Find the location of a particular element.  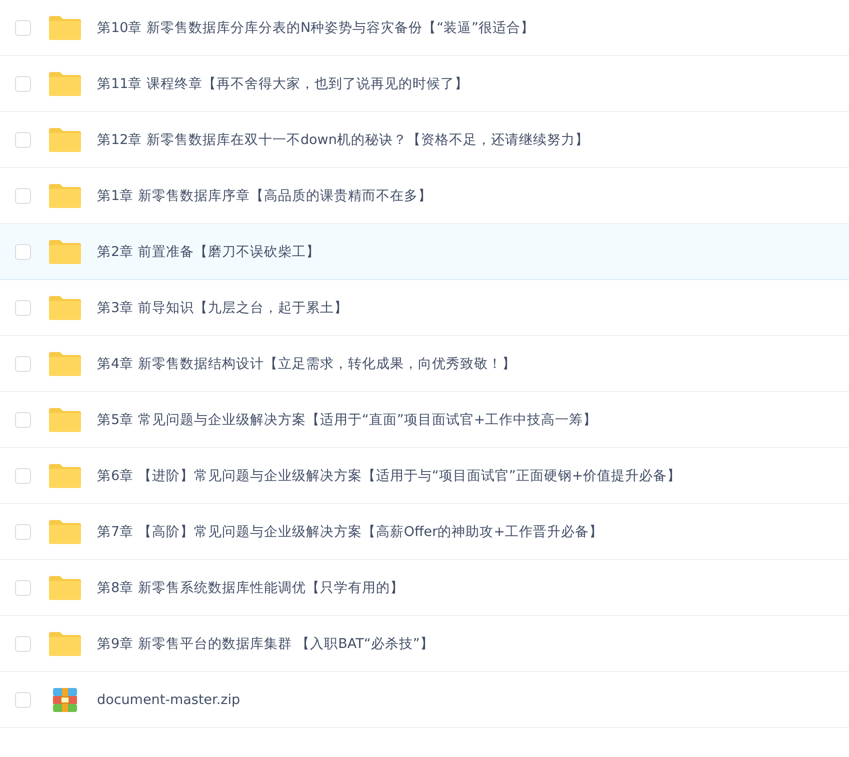

file-row: 第9章 新零售平台的数据库集群 【入职BAT“必杀技”】 is located at coordinates (424, 644).